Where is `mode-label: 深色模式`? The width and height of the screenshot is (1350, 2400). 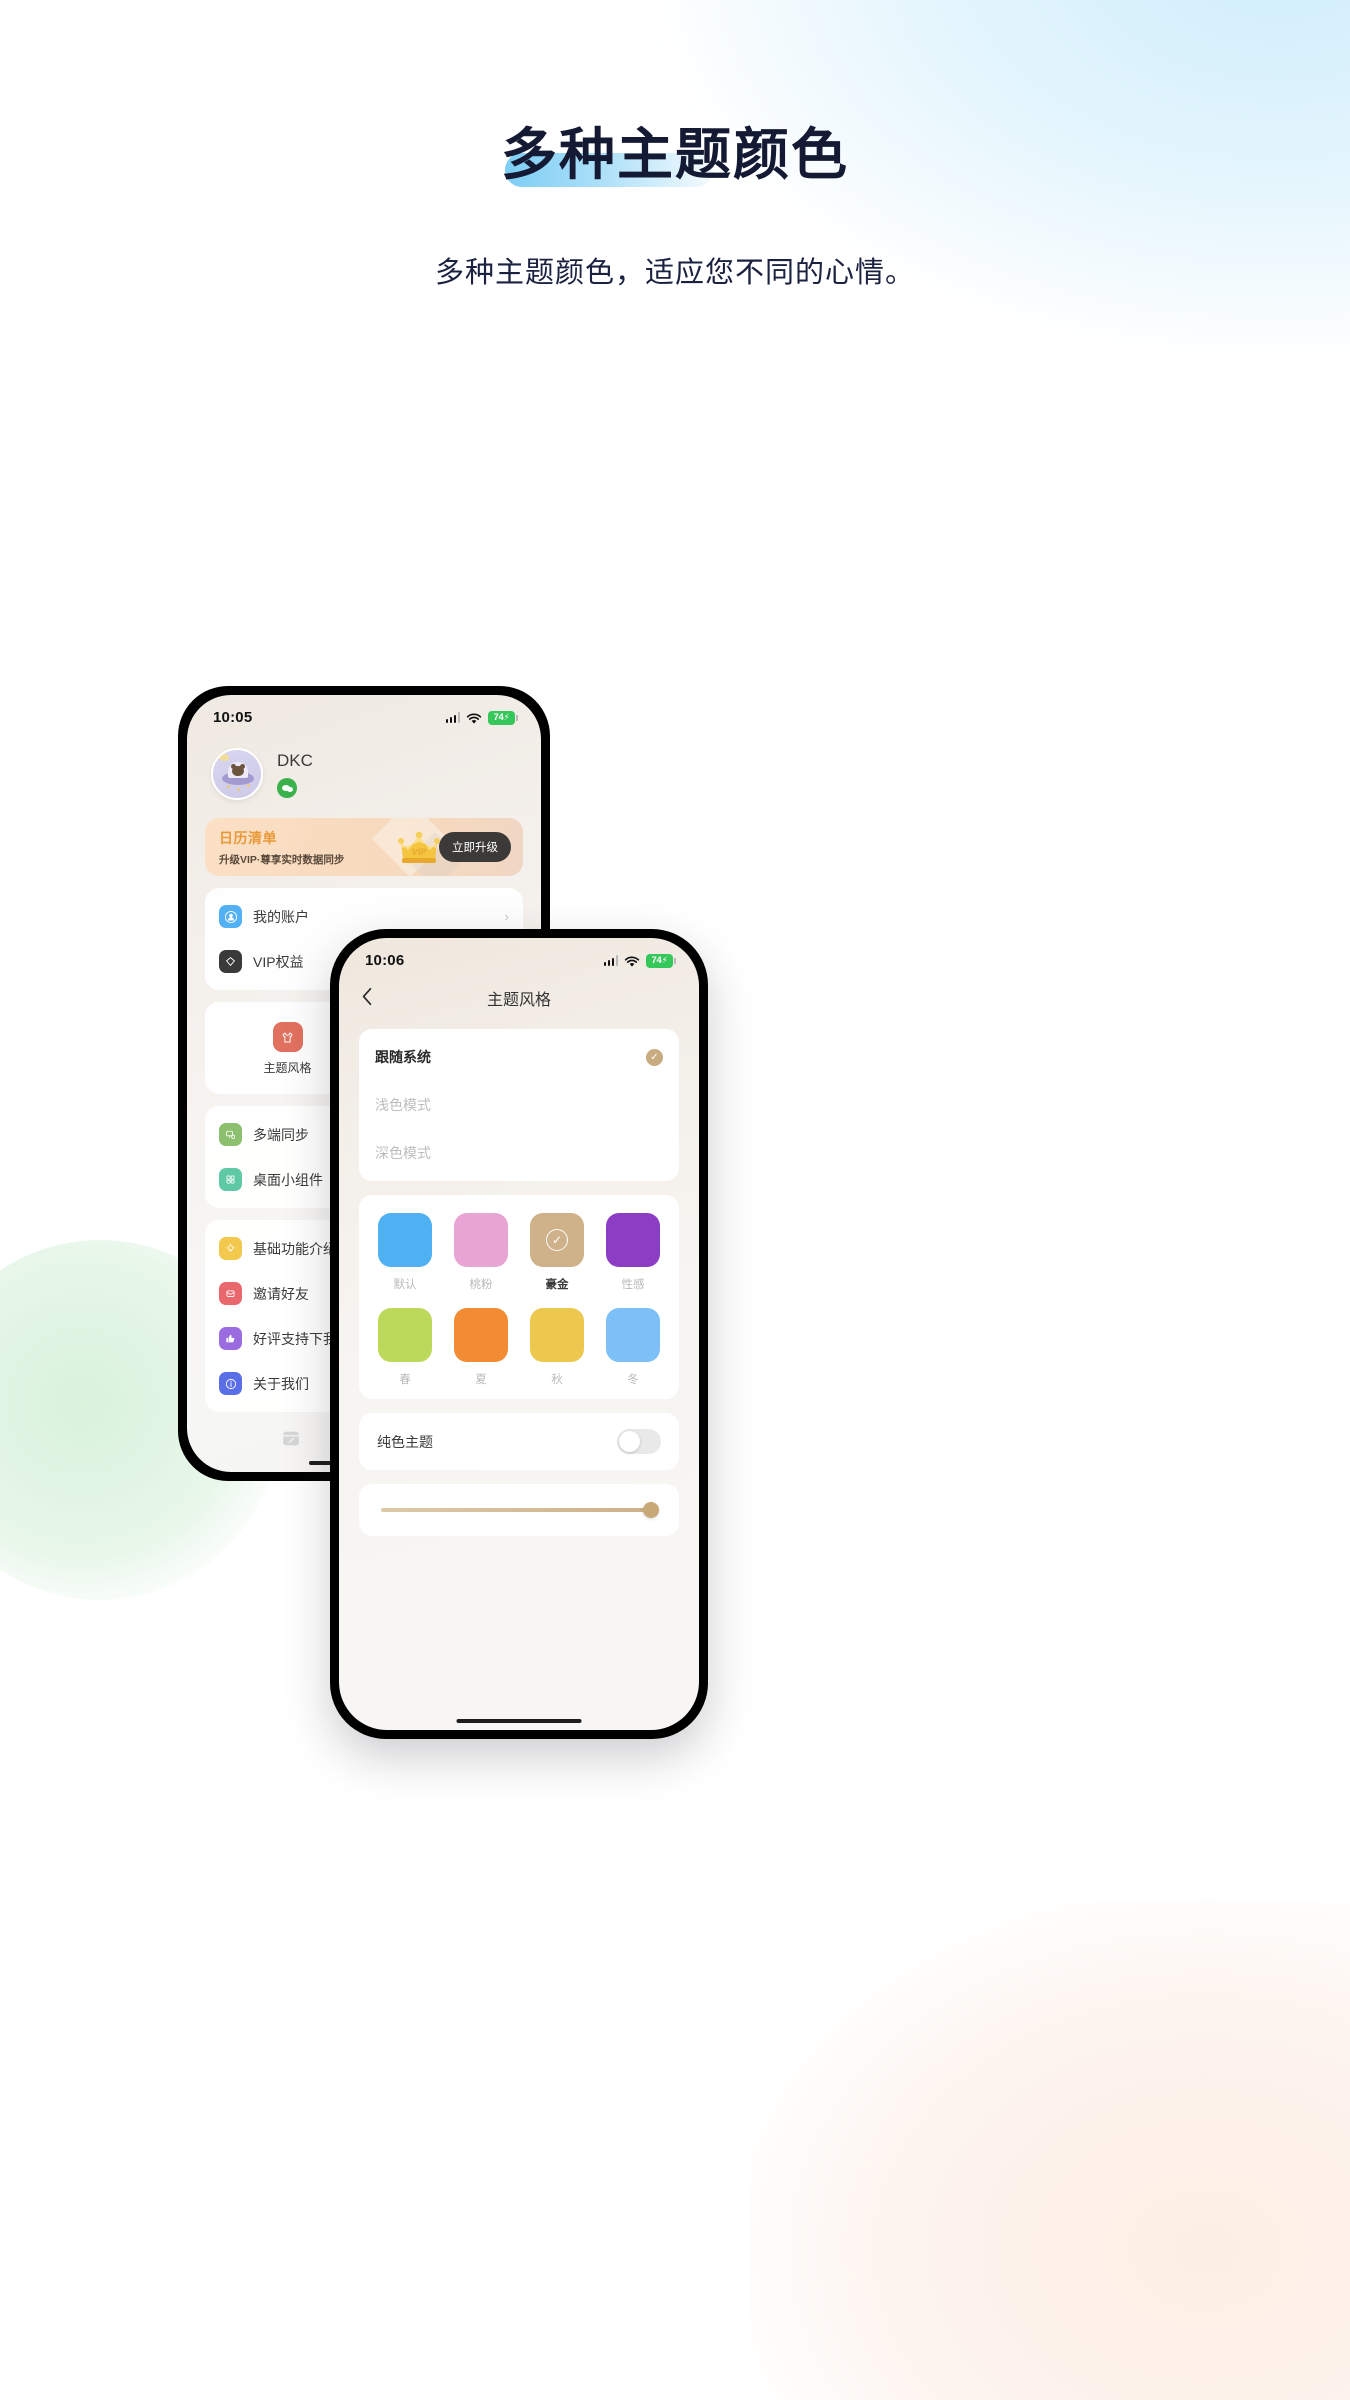 mode-label: 深色模式 is located at coordinates (403, 1153).